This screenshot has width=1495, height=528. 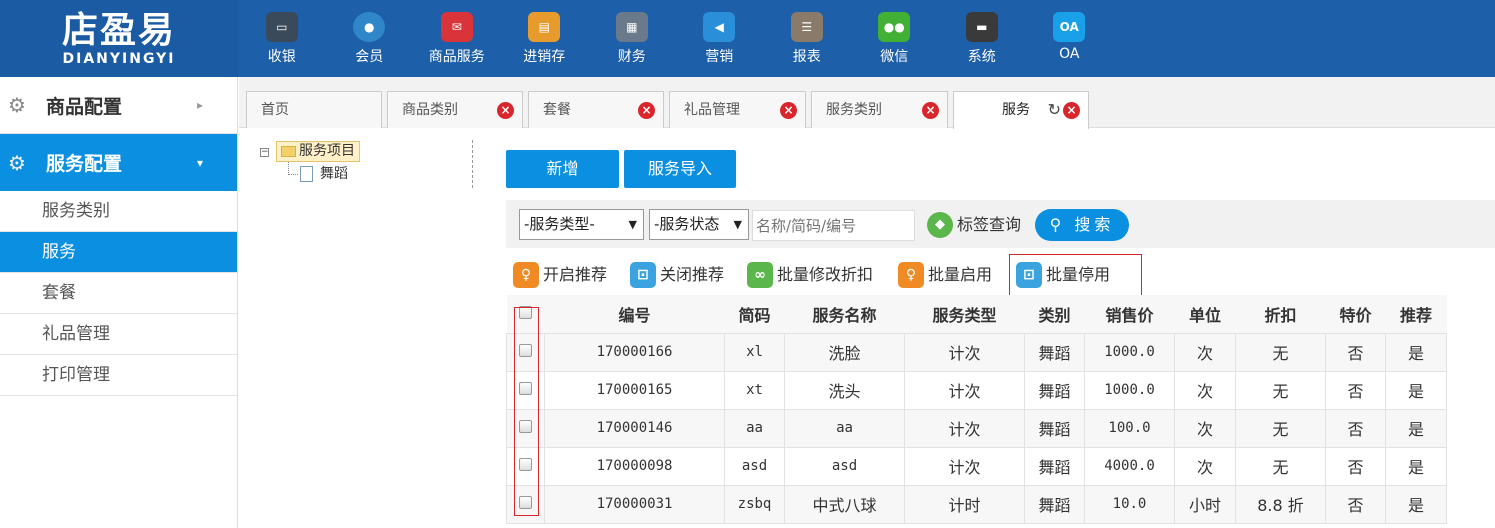 What do you see at coordinates (575, 274) in the screenshot?
I see `action-label: 开启推荐` at bounding box center [575, 274].